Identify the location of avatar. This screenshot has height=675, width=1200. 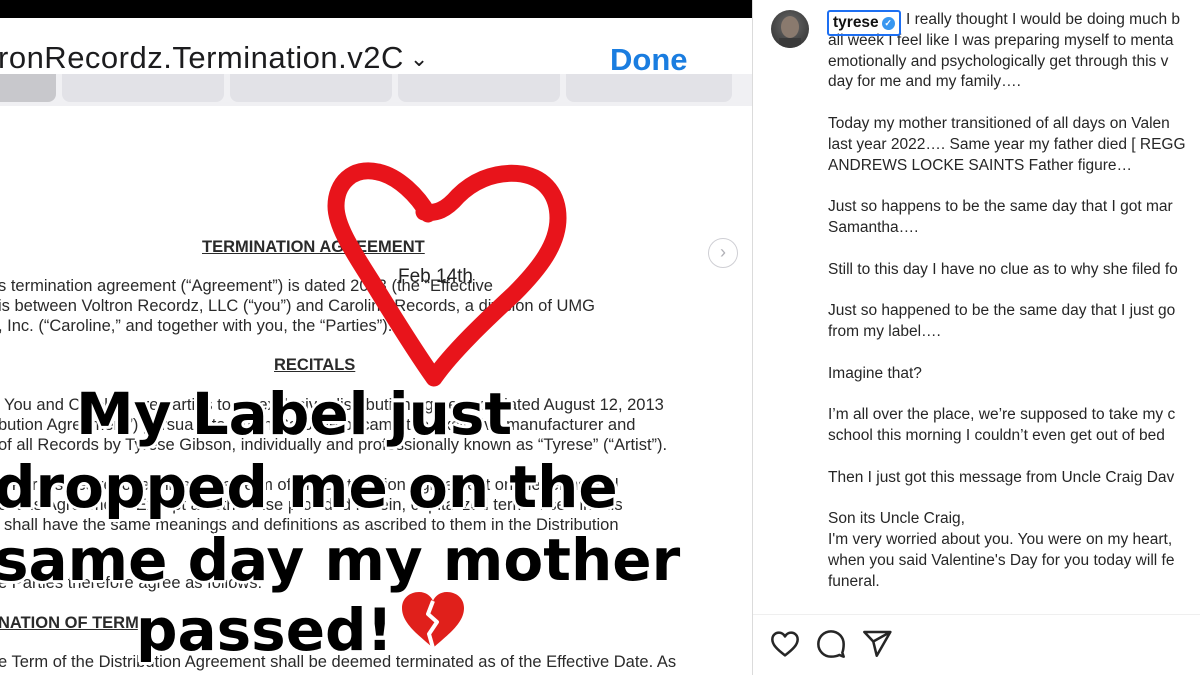
(790, 29).